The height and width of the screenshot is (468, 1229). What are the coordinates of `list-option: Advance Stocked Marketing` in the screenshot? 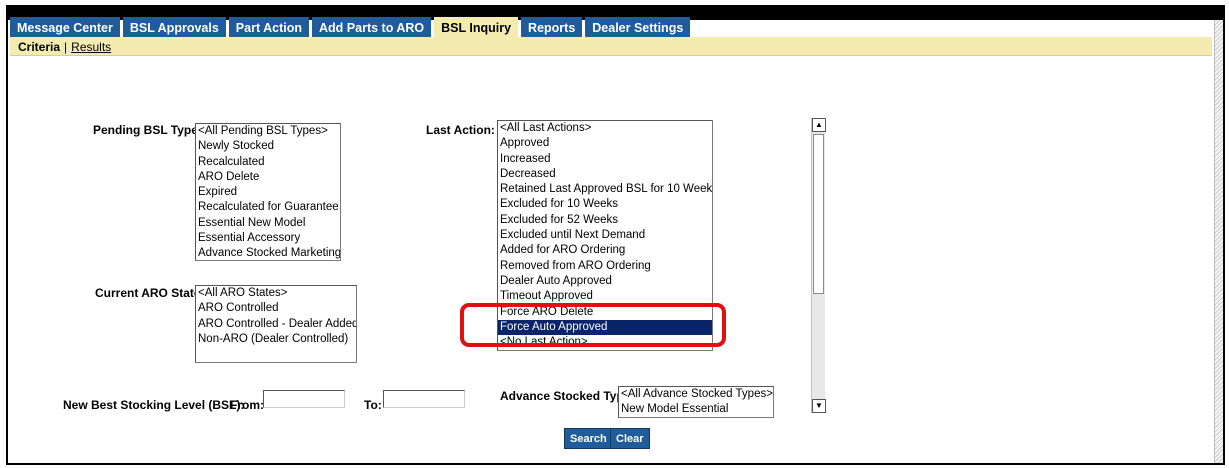 It's located at (268, 253).